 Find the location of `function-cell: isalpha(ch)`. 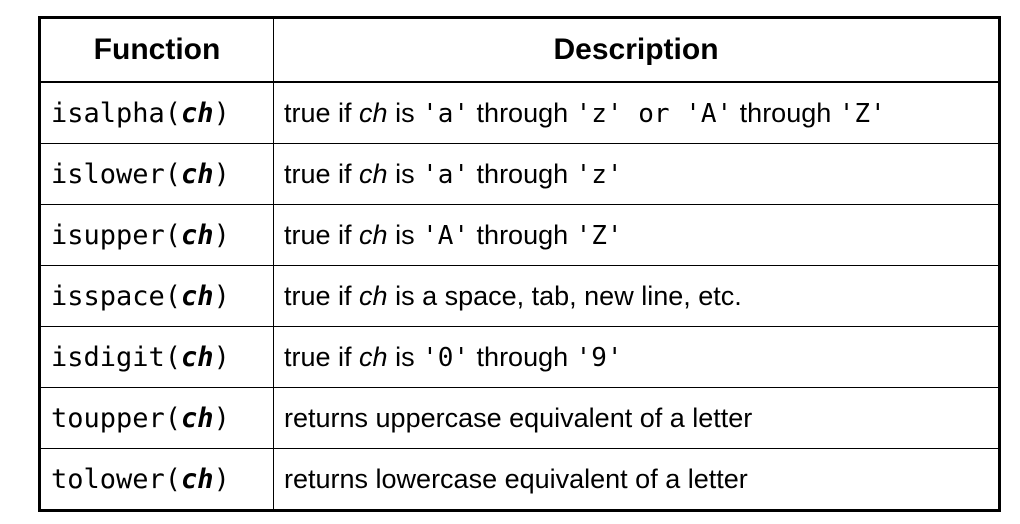

function-cell: isalpha(ch) is located at coordinates (156, 112).